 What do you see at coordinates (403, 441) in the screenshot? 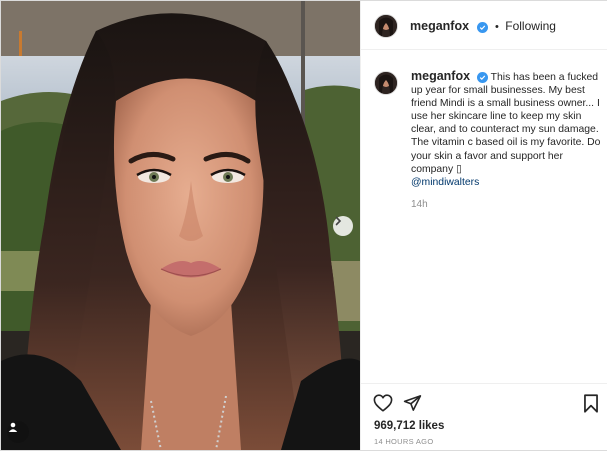
I see `post-date: 14 HOURS AGO` at bounding box center [403, 441].